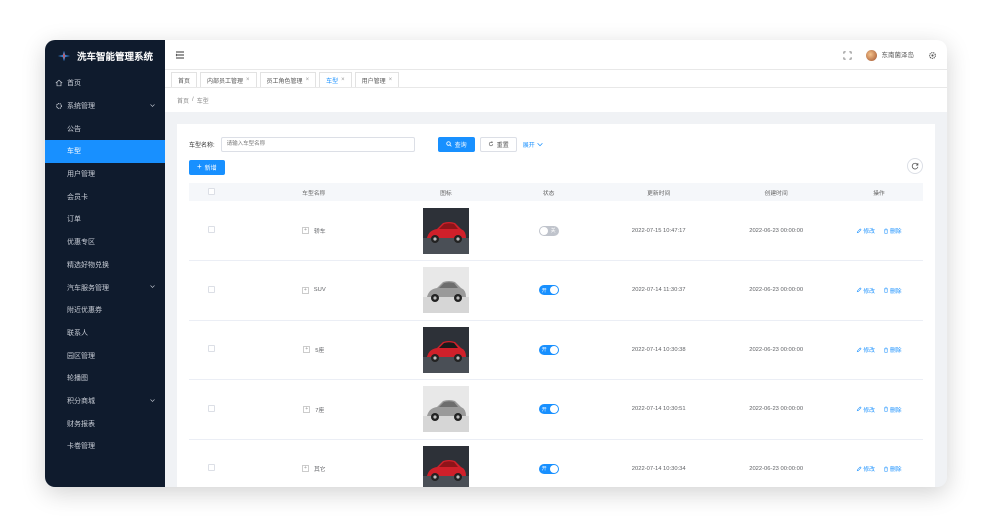  Describe the element at coordinates (446, 193) in the screenshot. I see `column-header-label: 图标` at that location.